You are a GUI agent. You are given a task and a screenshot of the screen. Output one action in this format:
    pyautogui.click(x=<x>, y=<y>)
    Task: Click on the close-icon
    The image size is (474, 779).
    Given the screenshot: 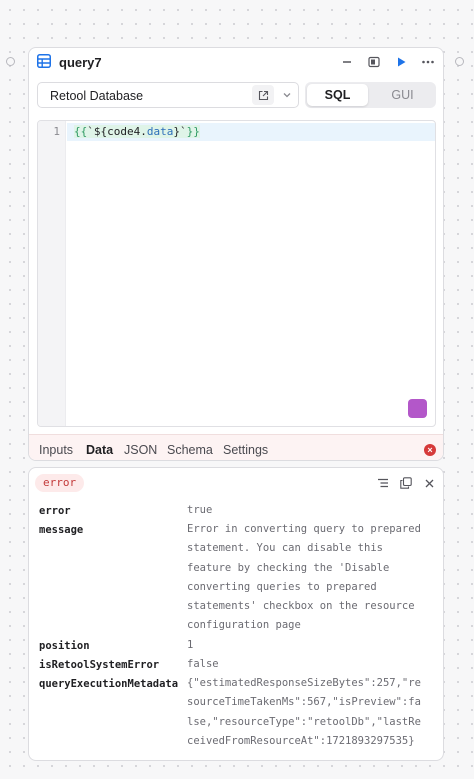 What is the action you would take?
    pyautogui.click(x=429, y=483)
    